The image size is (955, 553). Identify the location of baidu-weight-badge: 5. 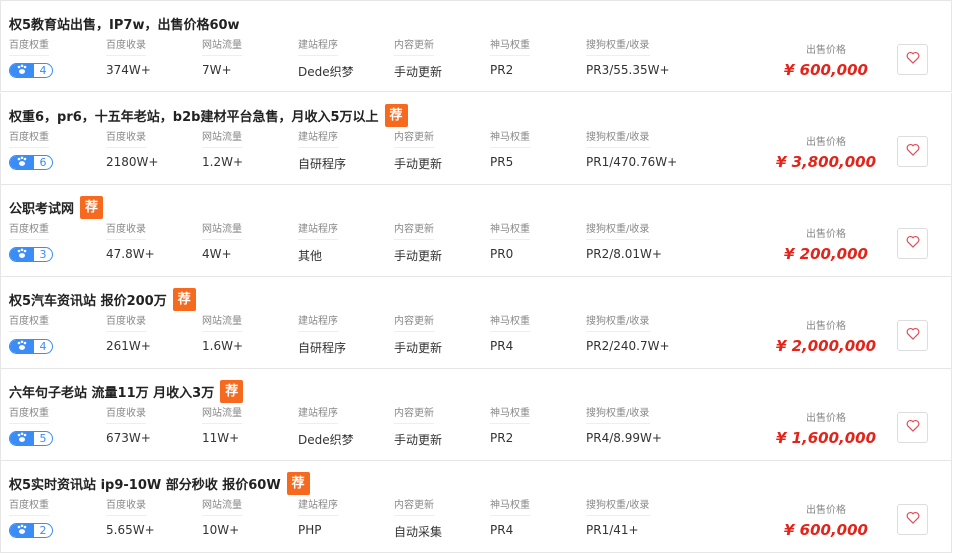
(31, 438).